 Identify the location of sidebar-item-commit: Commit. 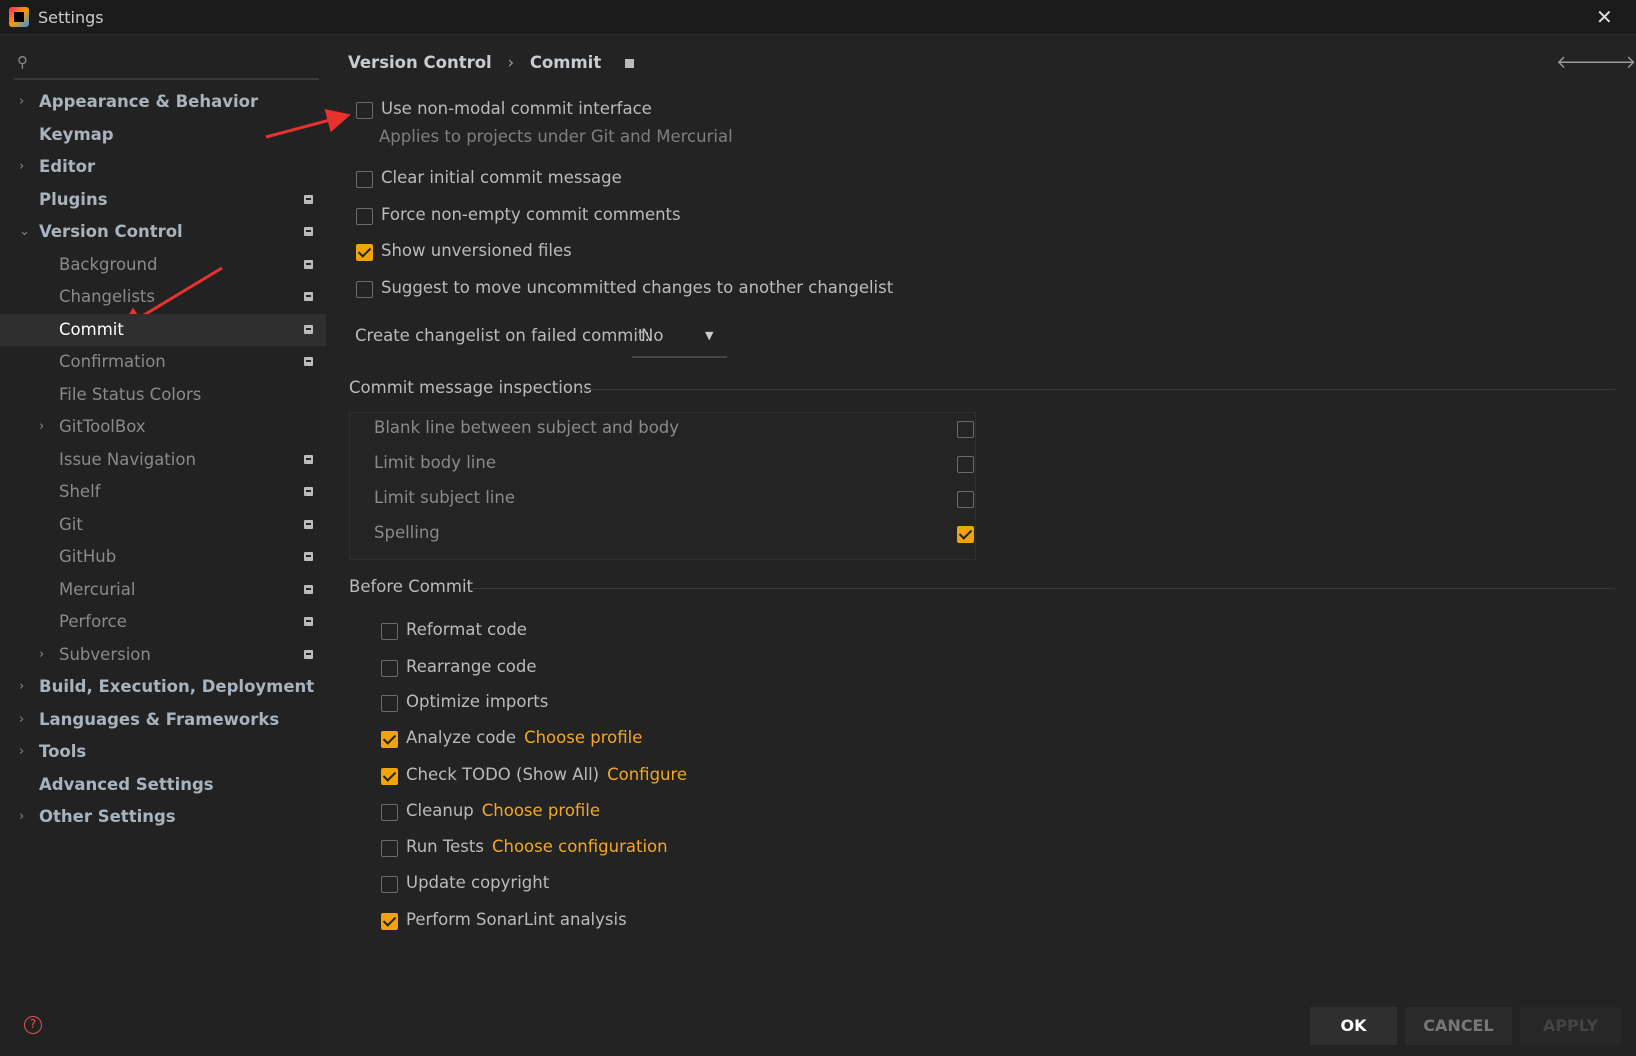
(163, 329).